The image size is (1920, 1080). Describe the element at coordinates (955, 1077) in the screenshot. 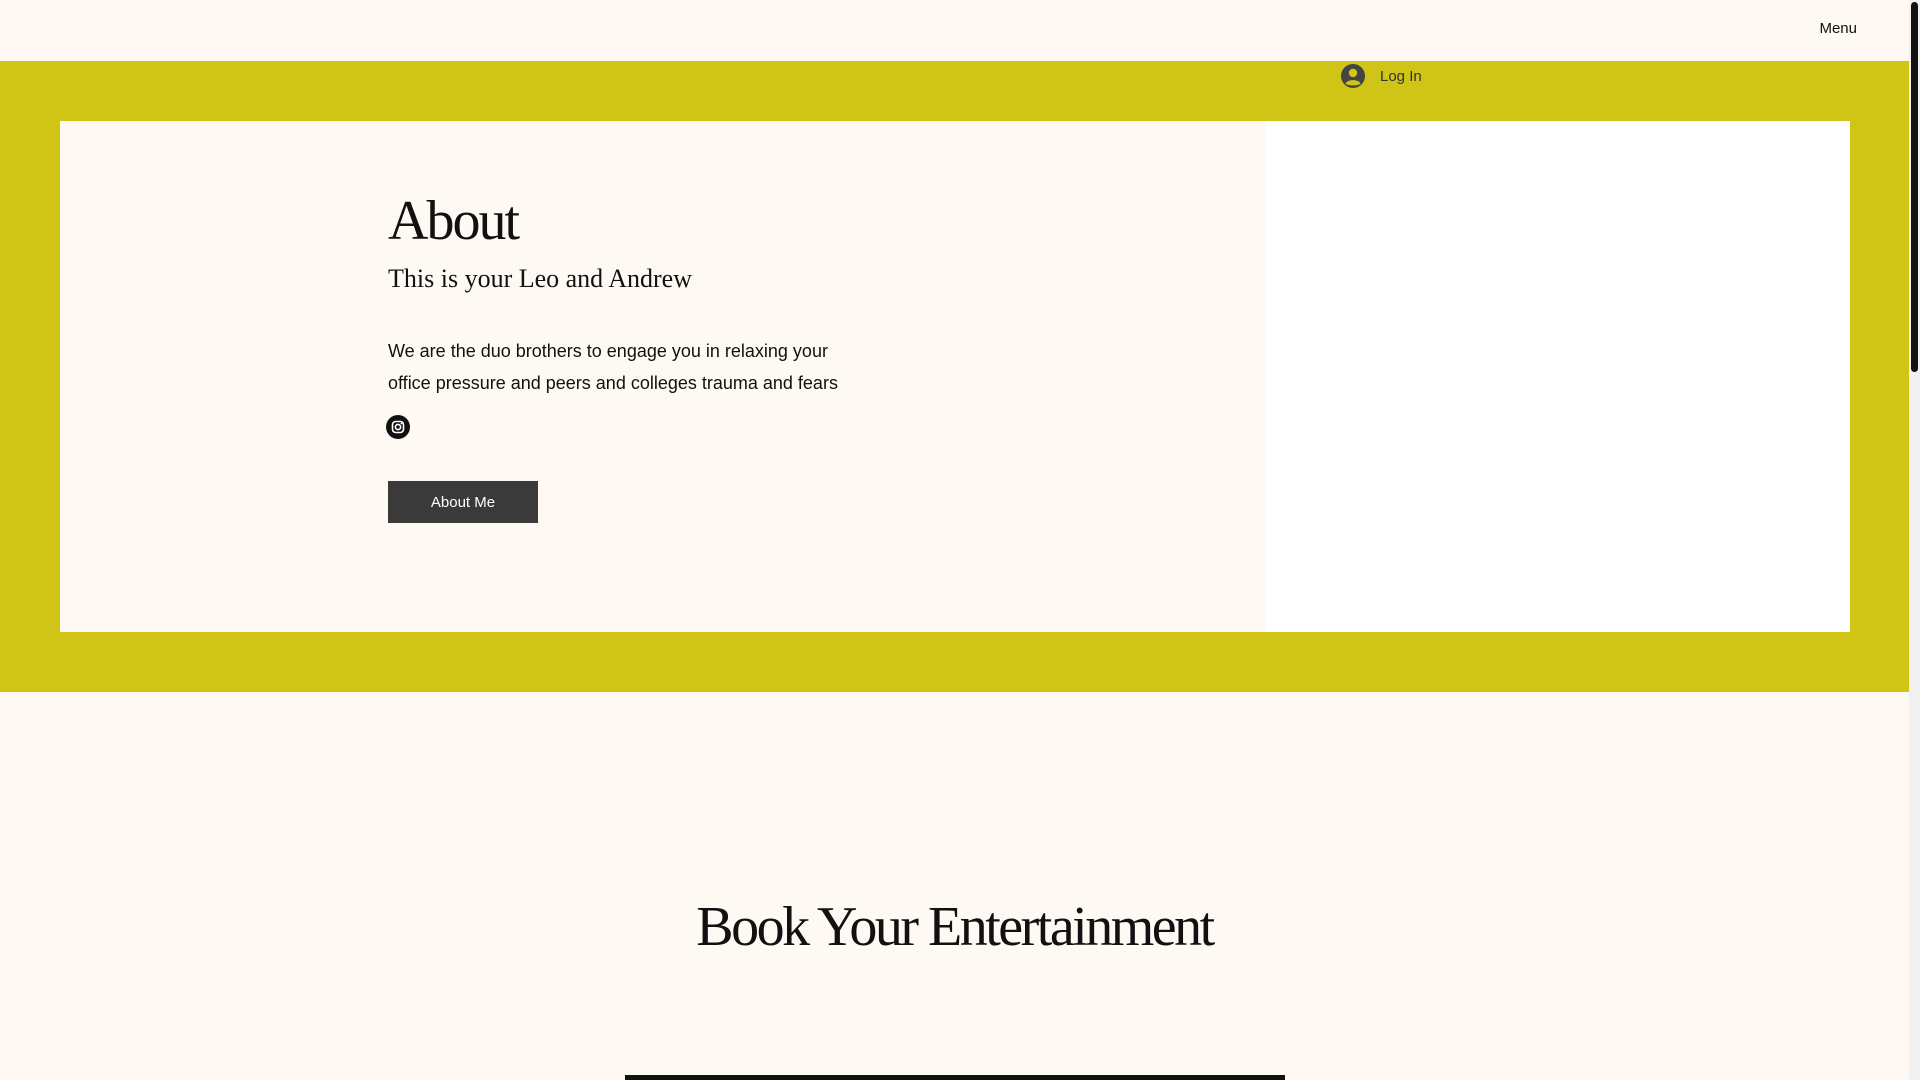

I see `book-divider` at that location.